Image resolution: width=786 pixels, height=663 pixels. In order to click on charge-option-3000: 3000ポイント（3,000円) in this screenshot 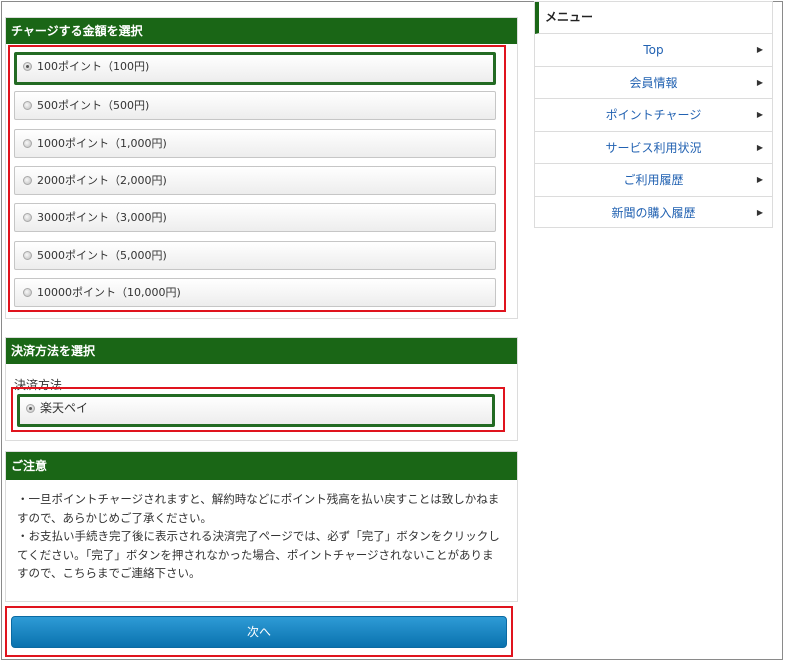, I will do `click(255, 217)`.